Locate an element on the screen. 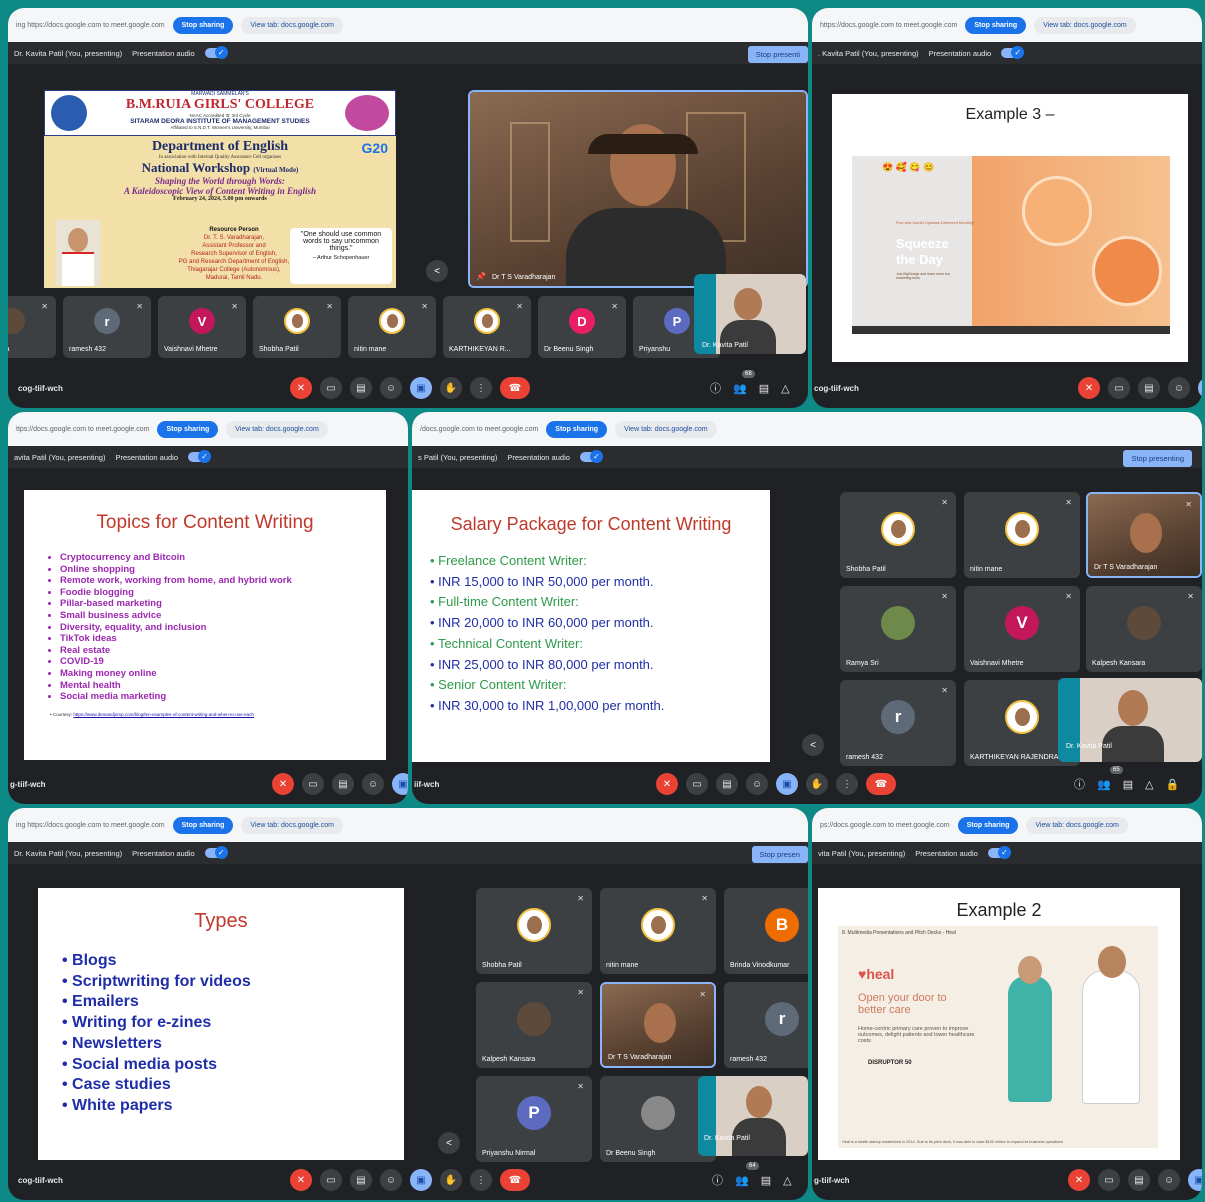 Image resolution: width=1205 pixels, height=1202 pixels. speaker-tile: Dr T S Varadharajan 📌 is located at coordinates (638, 189).